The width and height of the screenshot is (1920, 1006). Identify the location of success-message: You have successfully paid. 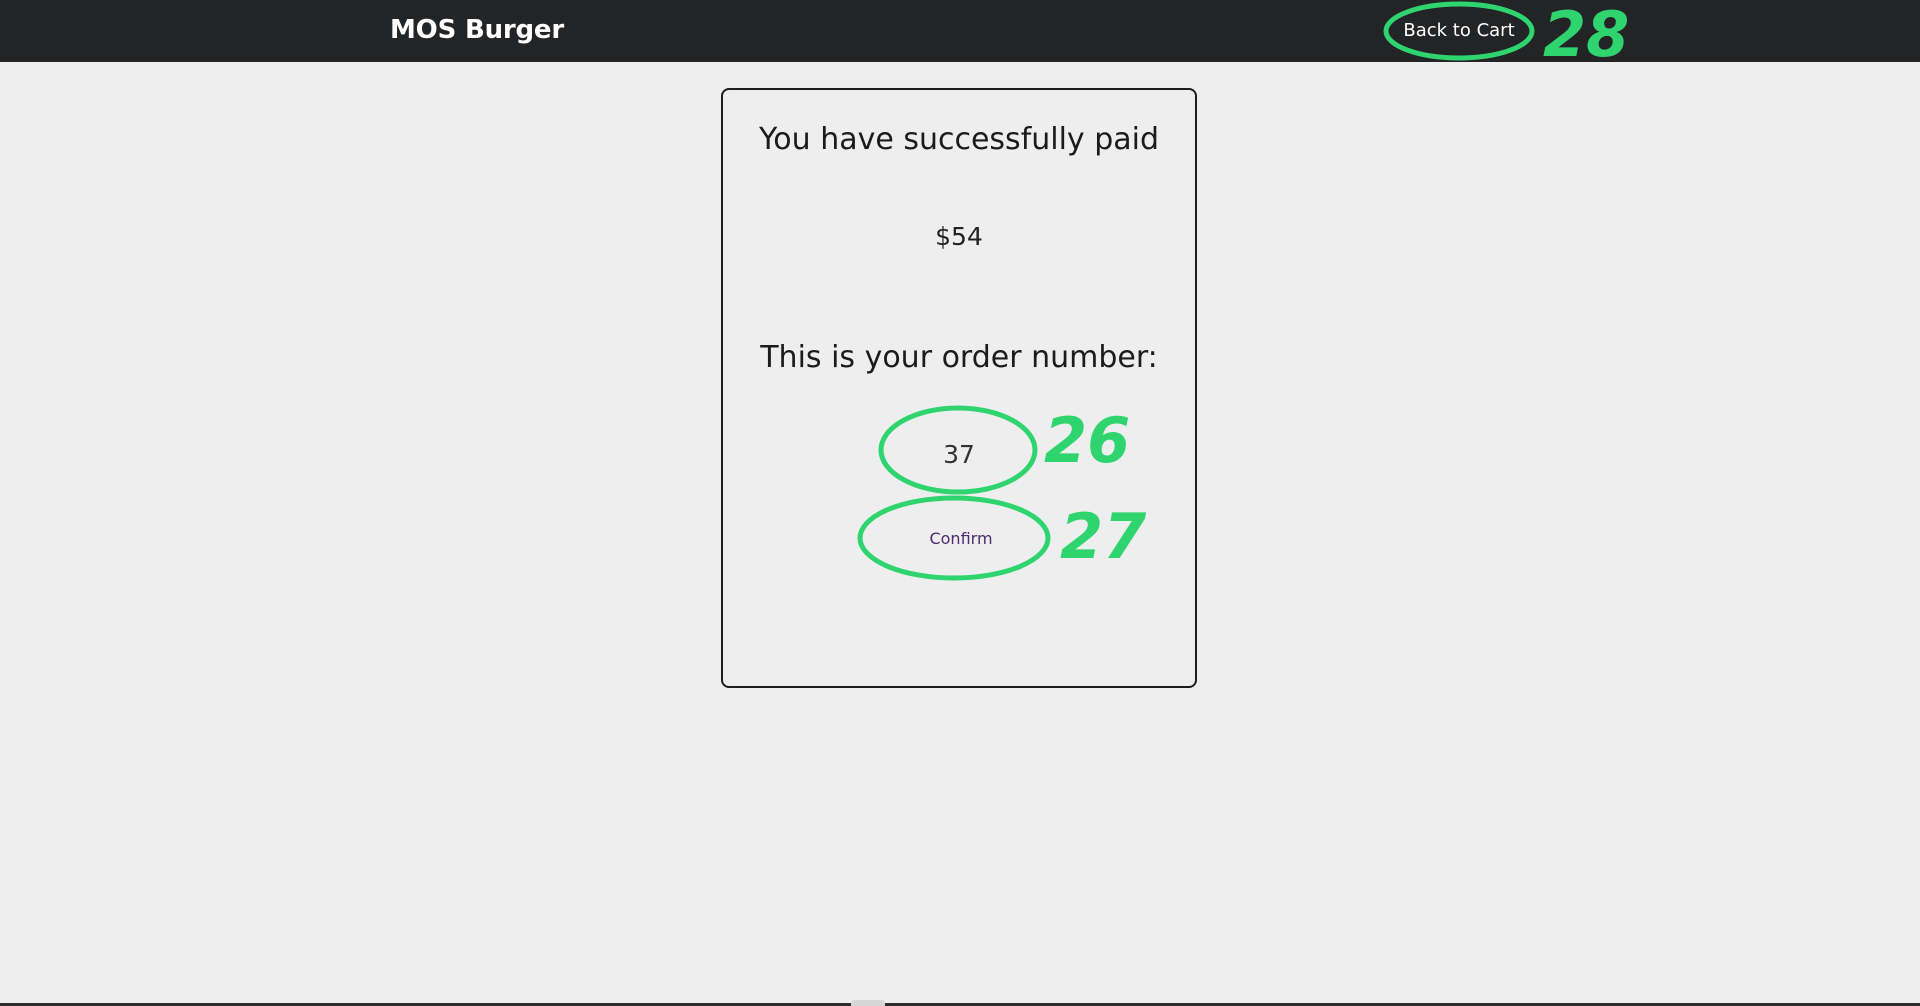
(959, 139).